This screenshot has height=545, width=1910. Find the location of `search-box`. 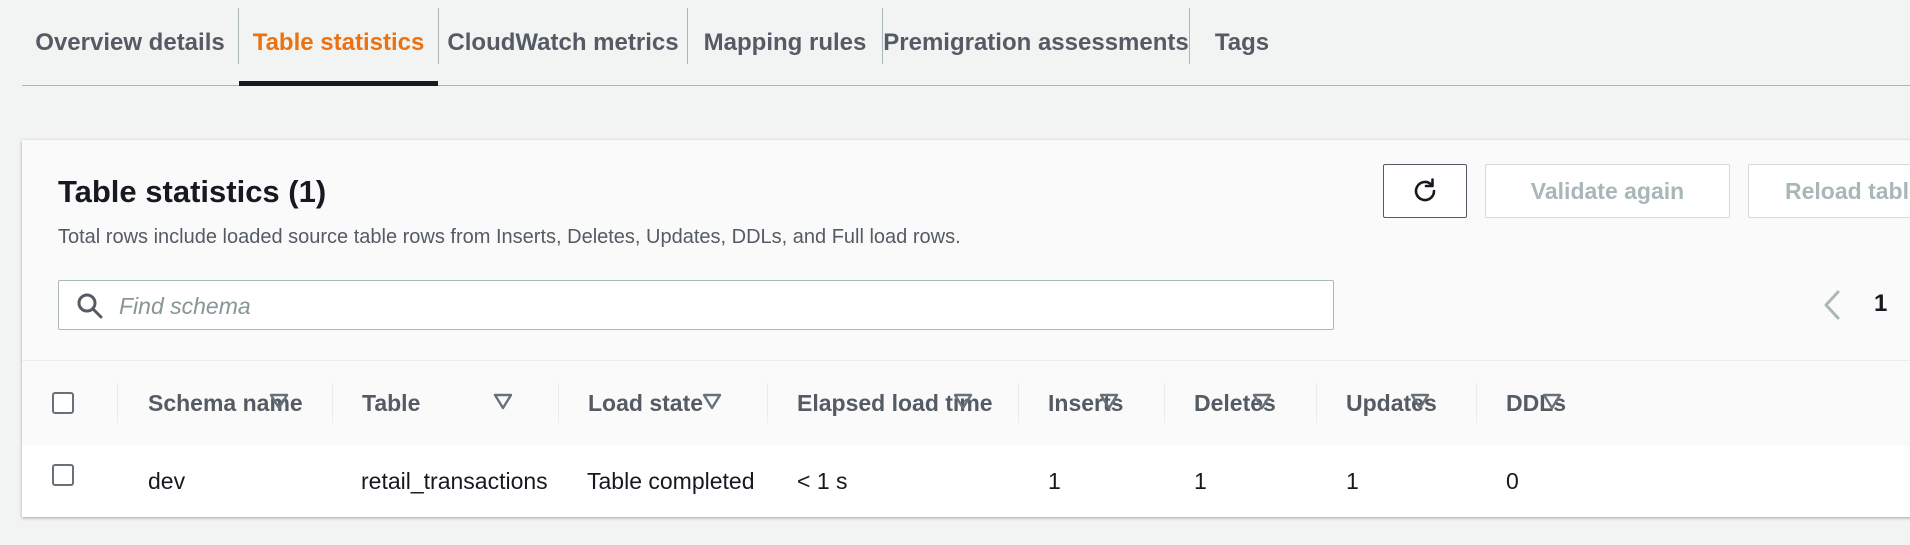

search-box is located at coordinates (696, 305).